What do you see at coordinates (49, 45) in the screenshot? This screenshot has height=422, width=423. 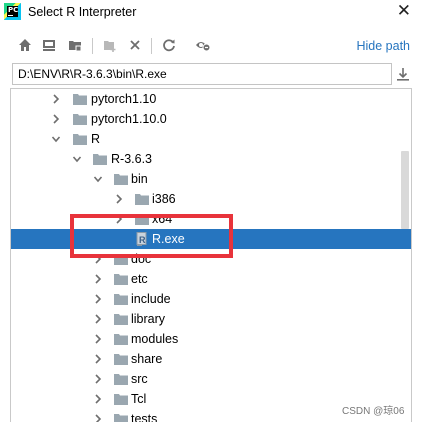 I see `desktop-icon` at bounding box center [49, 45].